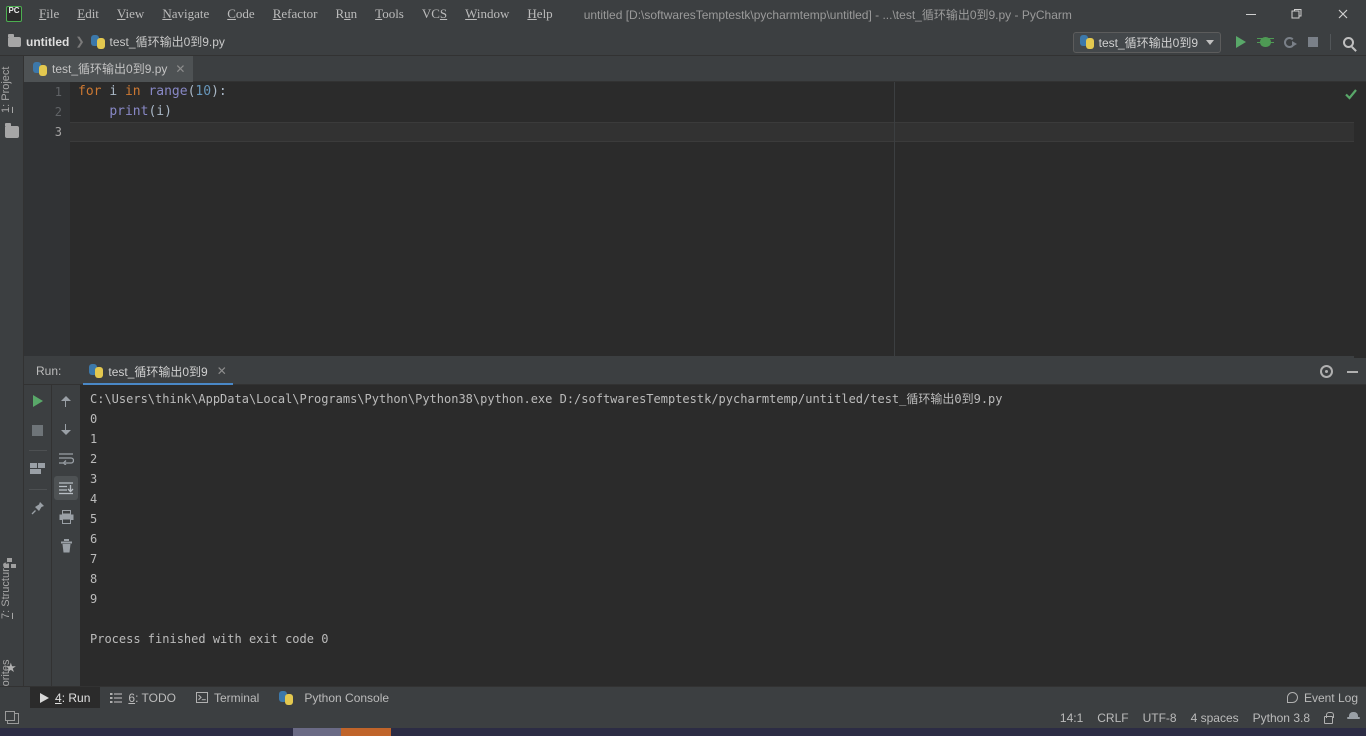 The image size is (1366, 736). I want to click on status-bar-right: 14:1 CRLF UTF-8 4 spaces Python 3.8, so click(1210, 718).